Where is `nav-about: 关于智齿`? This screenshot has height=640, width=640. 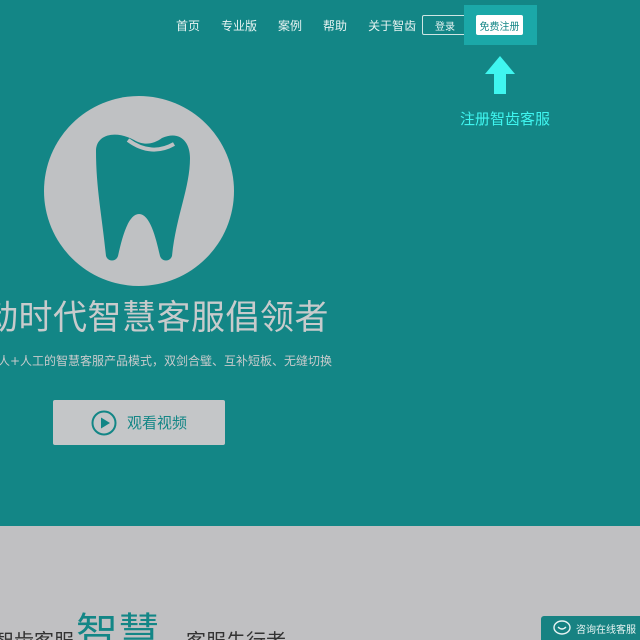
nav-about: 关于智齿 is located at coordinates (392, 25).